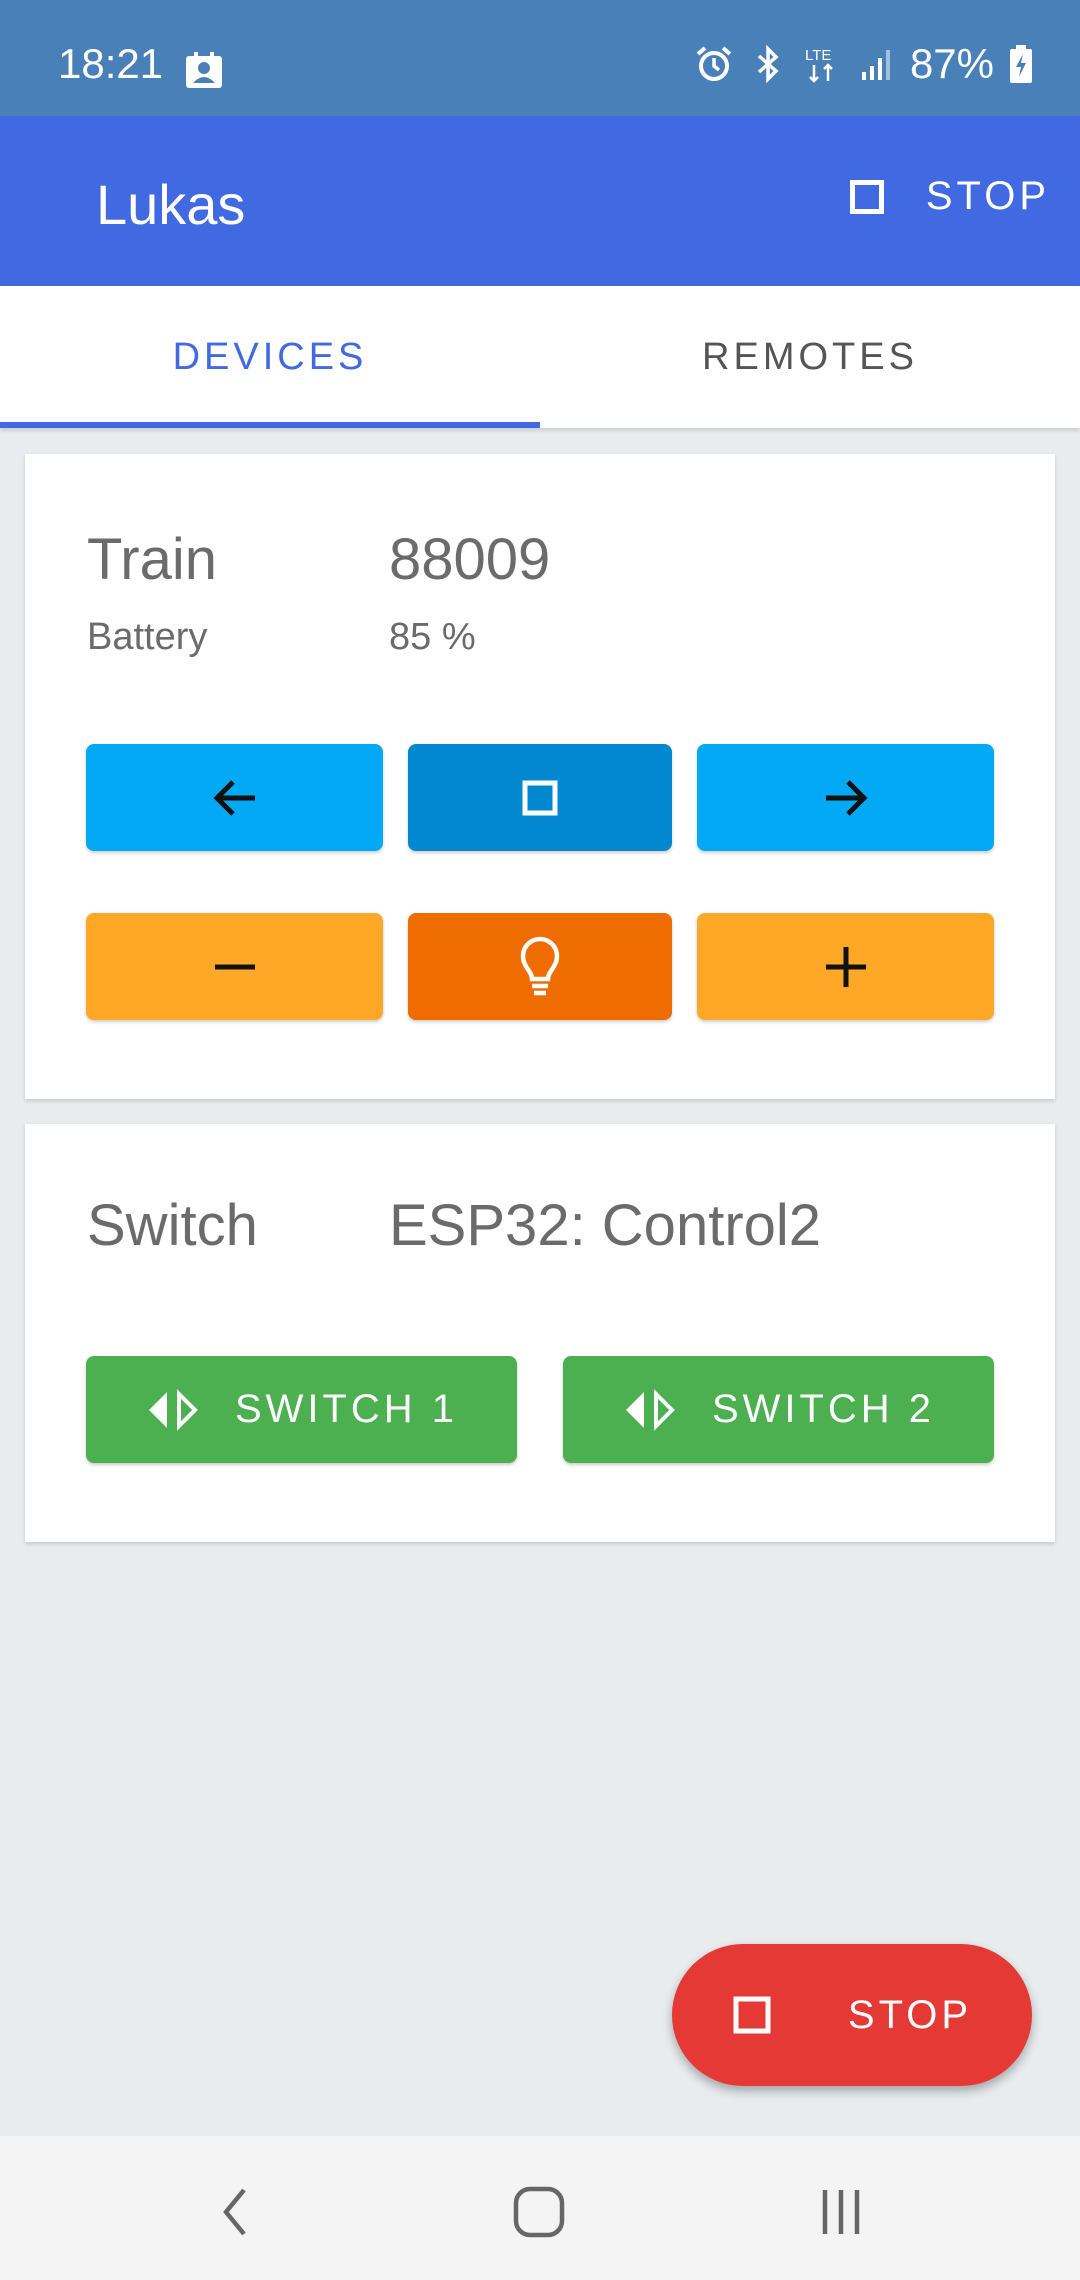  Describe the element at coordinates (152, 559) in the screenshot. I see `device-type-label: Train` at that location.